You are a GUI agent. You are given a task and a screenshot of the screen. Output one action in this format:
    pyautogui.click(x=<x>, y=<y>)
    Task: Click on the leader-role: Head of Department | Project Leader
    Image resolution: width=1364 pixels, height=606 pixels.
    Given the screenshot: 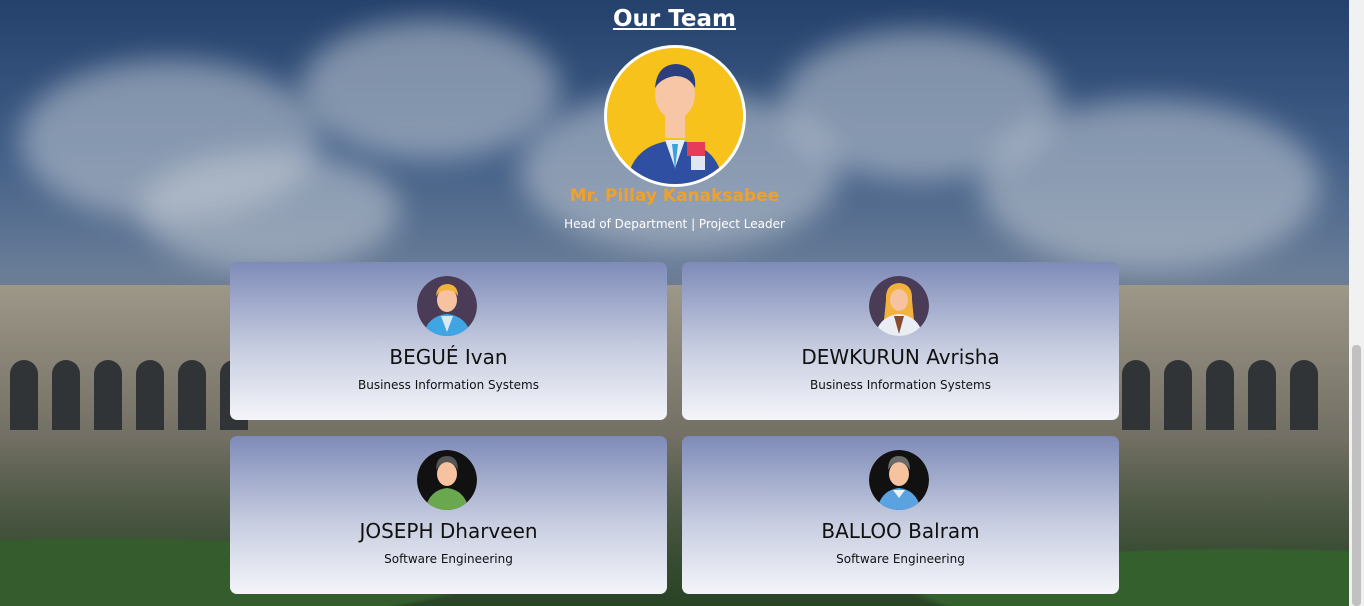 What is the action you would take?
    pyautogui.click(x=674, y=224)
    